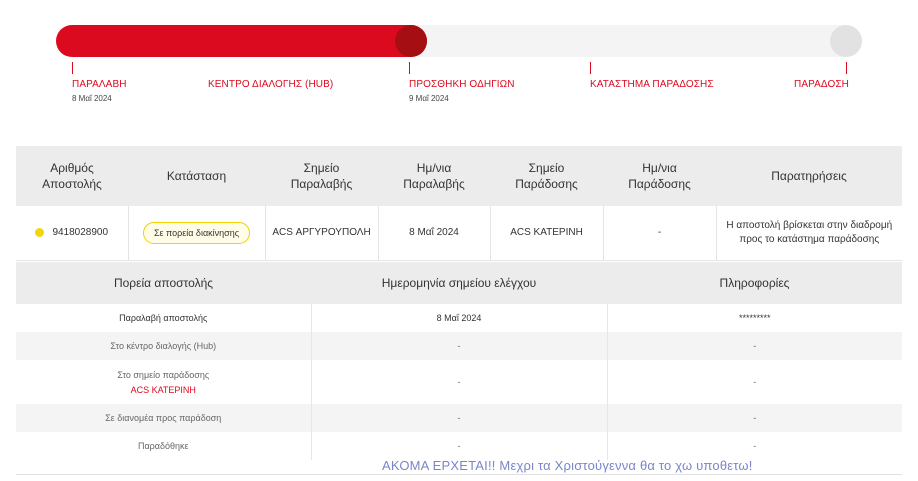 Image resolution: width=918 pixels, height=481 pixels. I want to click on table-row: Στο κέντρο διαλογής (Hub) - -, so click(459, 346).